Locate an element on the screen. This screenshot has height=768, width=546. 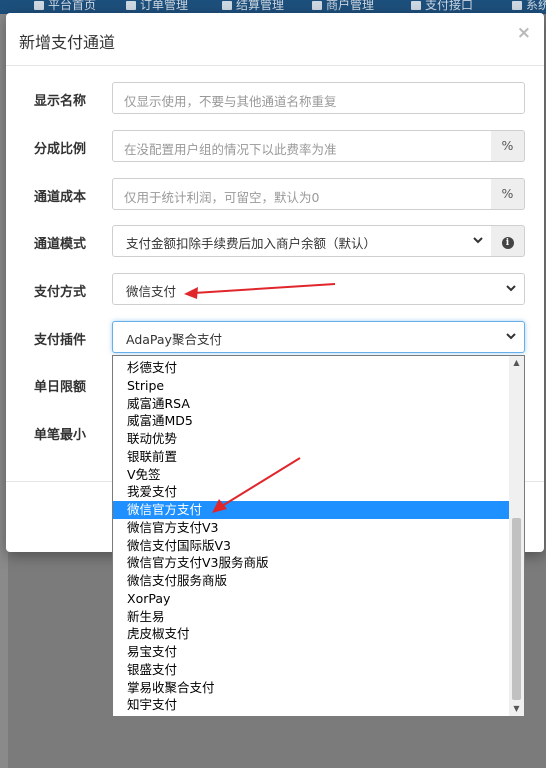
payment-plugin-select: AdaPay聚合支付 is located at coordinates (318, 337).